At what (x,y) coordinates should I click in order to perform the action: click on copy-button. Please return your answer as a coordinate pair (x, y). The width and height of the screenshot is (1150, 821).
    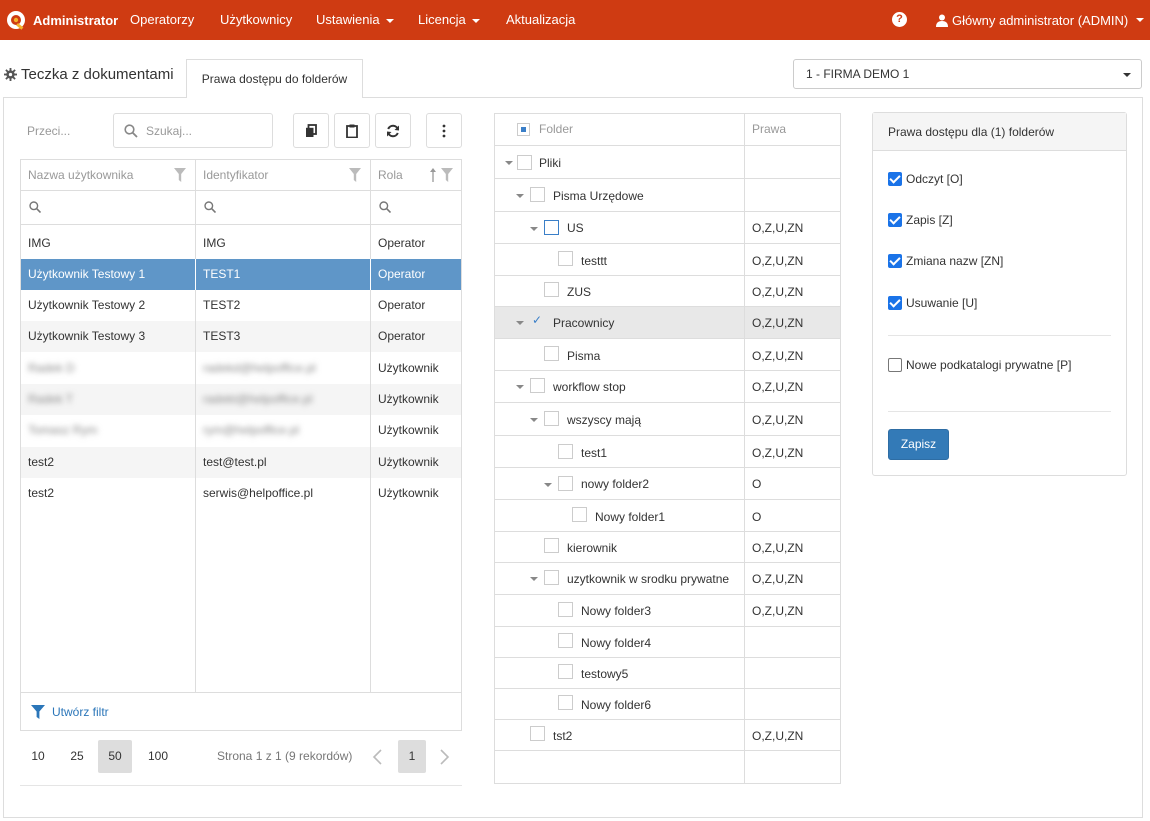
    Looking at the image, I should click on (311, 130).